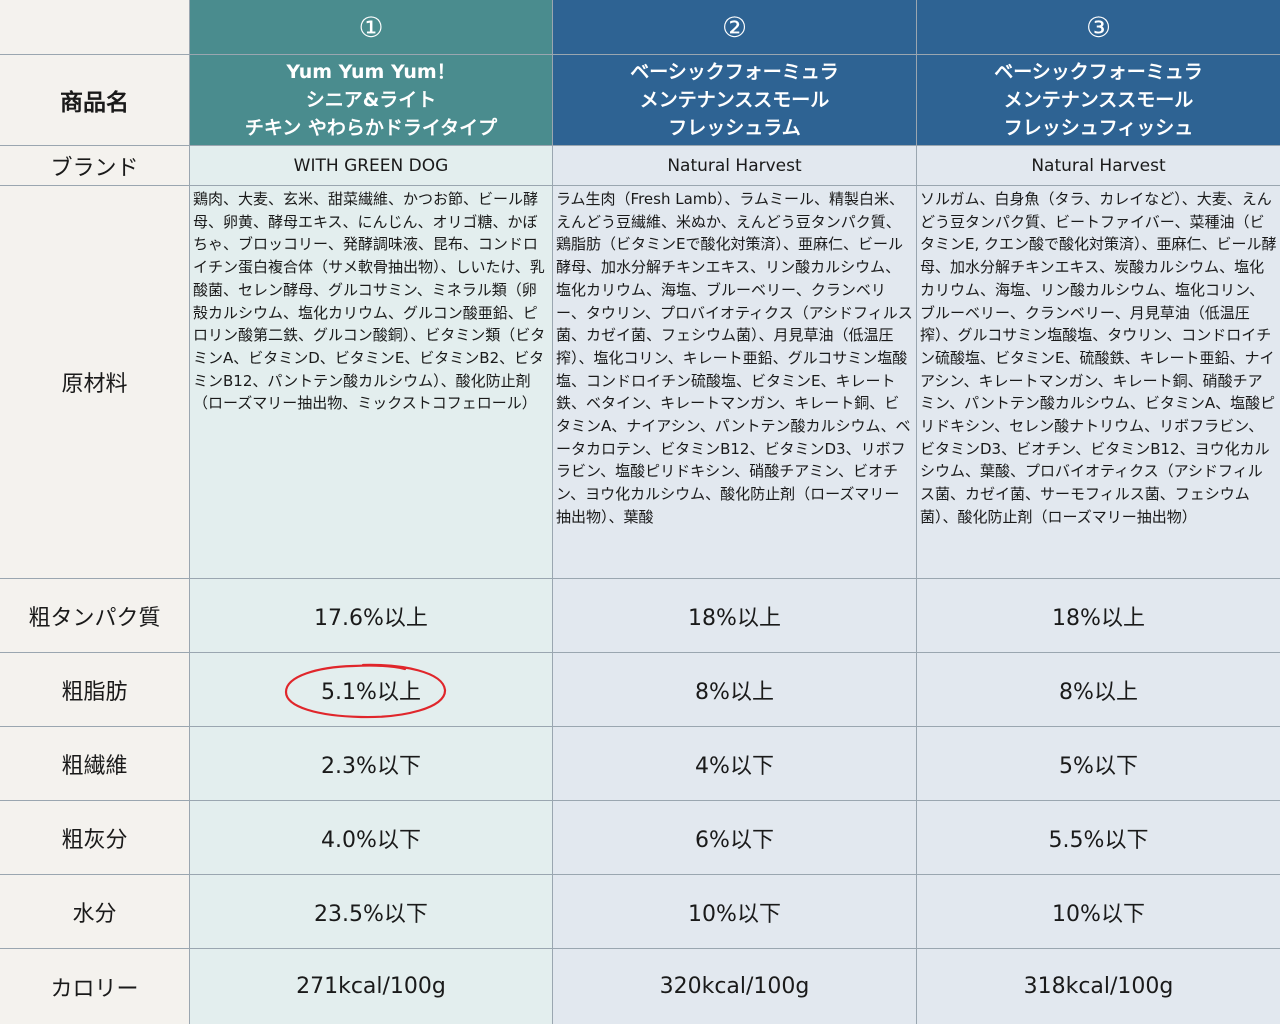 Image resolution: width=1280 pixels, height=1024 pixels. What do you see at coordinates (95, 166) in the screenshot?
I see `row-label-brand: ブランド` at bounding box center [95, 166].